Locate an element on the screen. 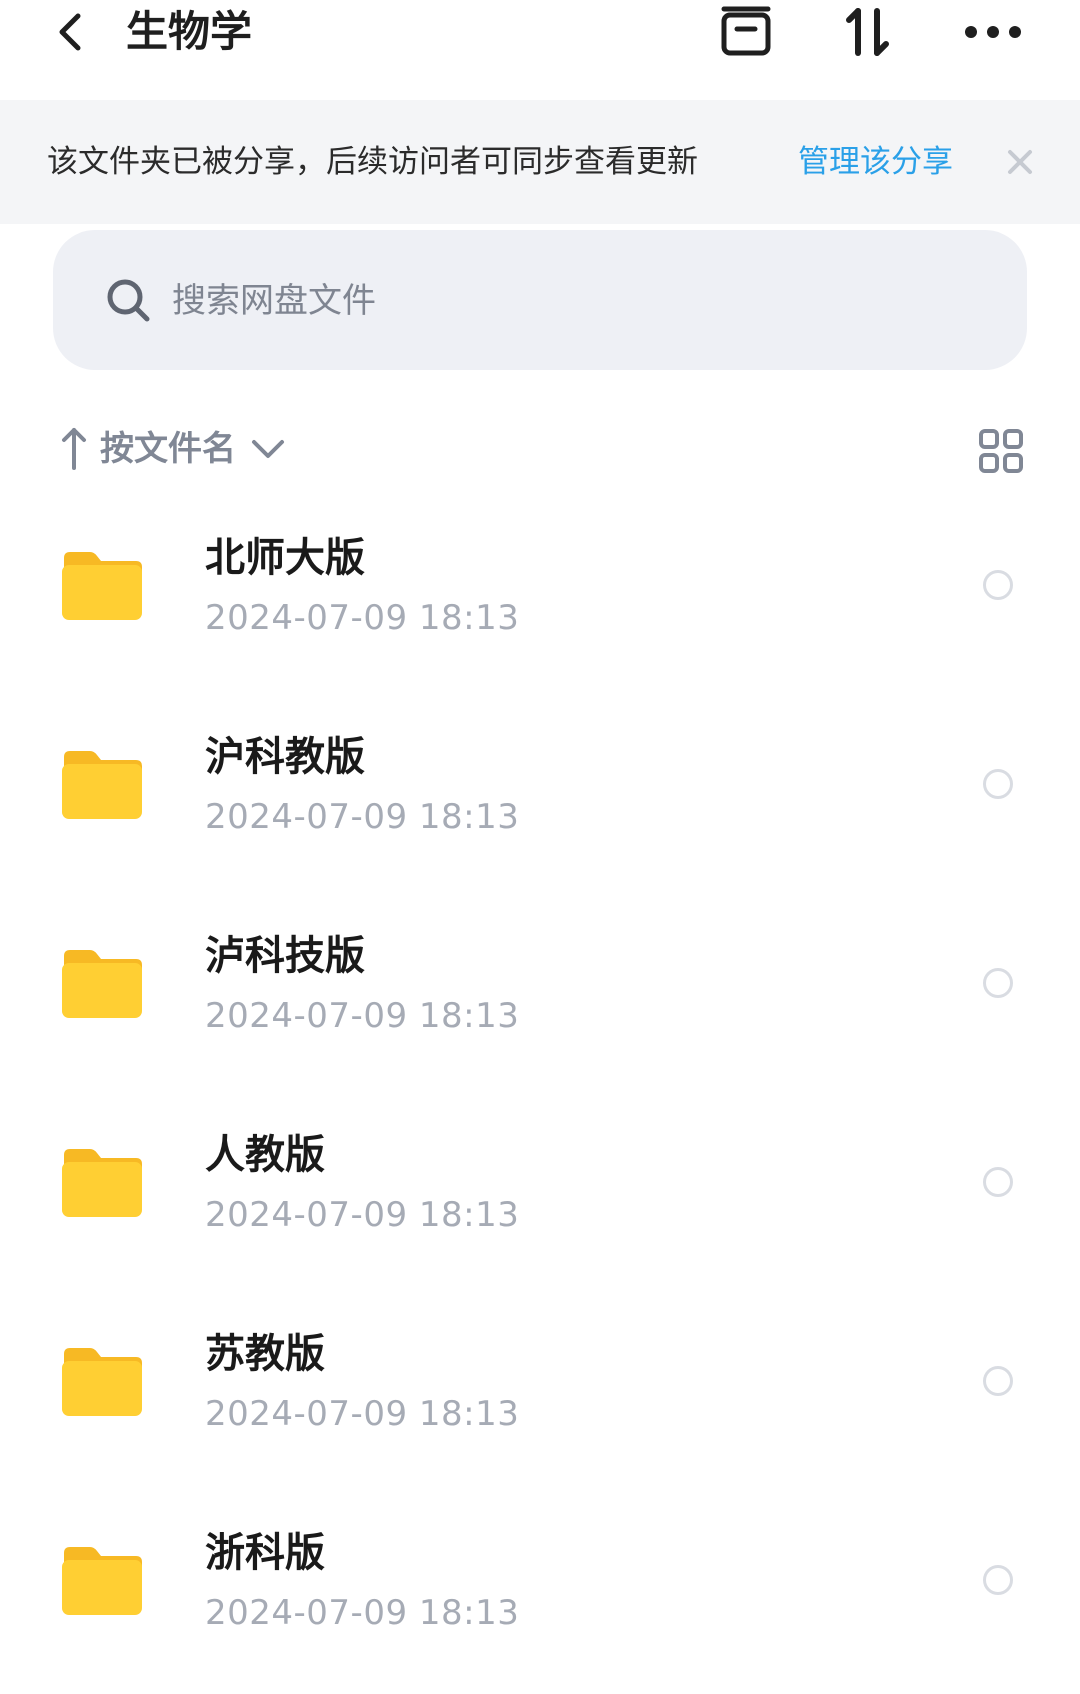  folder-name: 泸科技版 is located at coordinates (285, 956).